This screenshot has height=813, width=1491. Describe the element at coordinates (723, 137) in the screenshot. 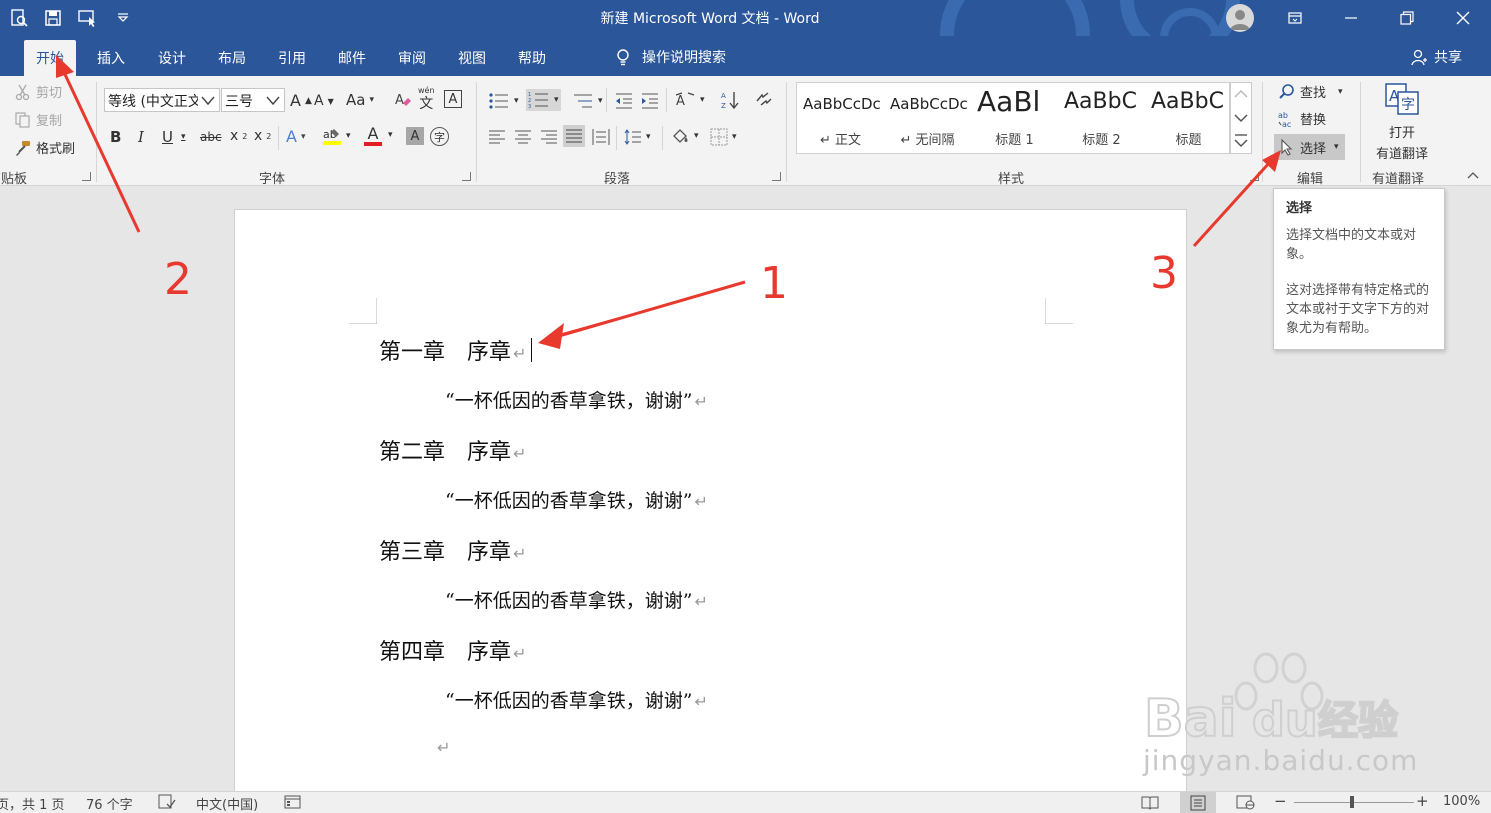

I see `borders-icon: ▾` at that location.